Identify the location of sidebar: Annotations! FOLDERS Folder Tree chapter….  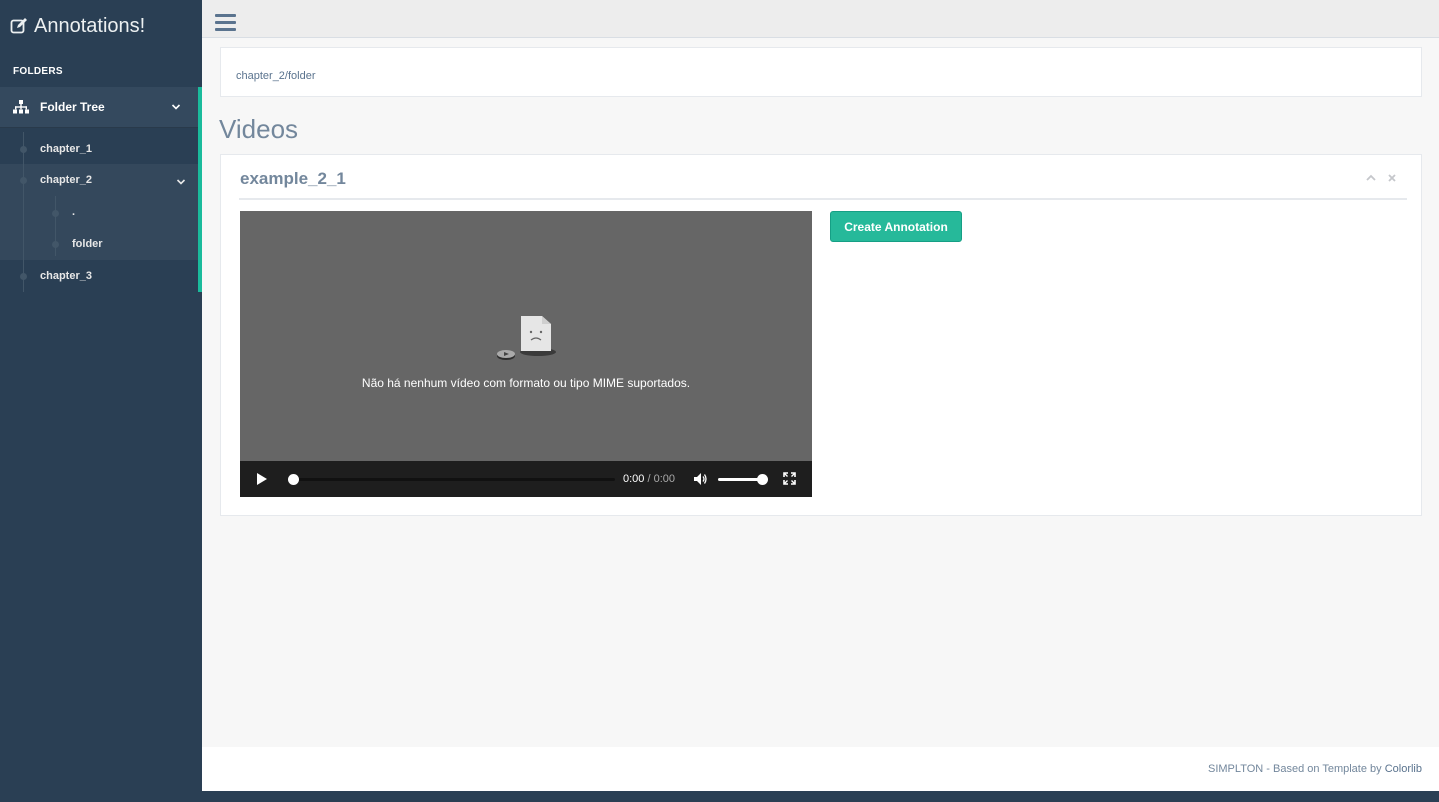
(101, 401).